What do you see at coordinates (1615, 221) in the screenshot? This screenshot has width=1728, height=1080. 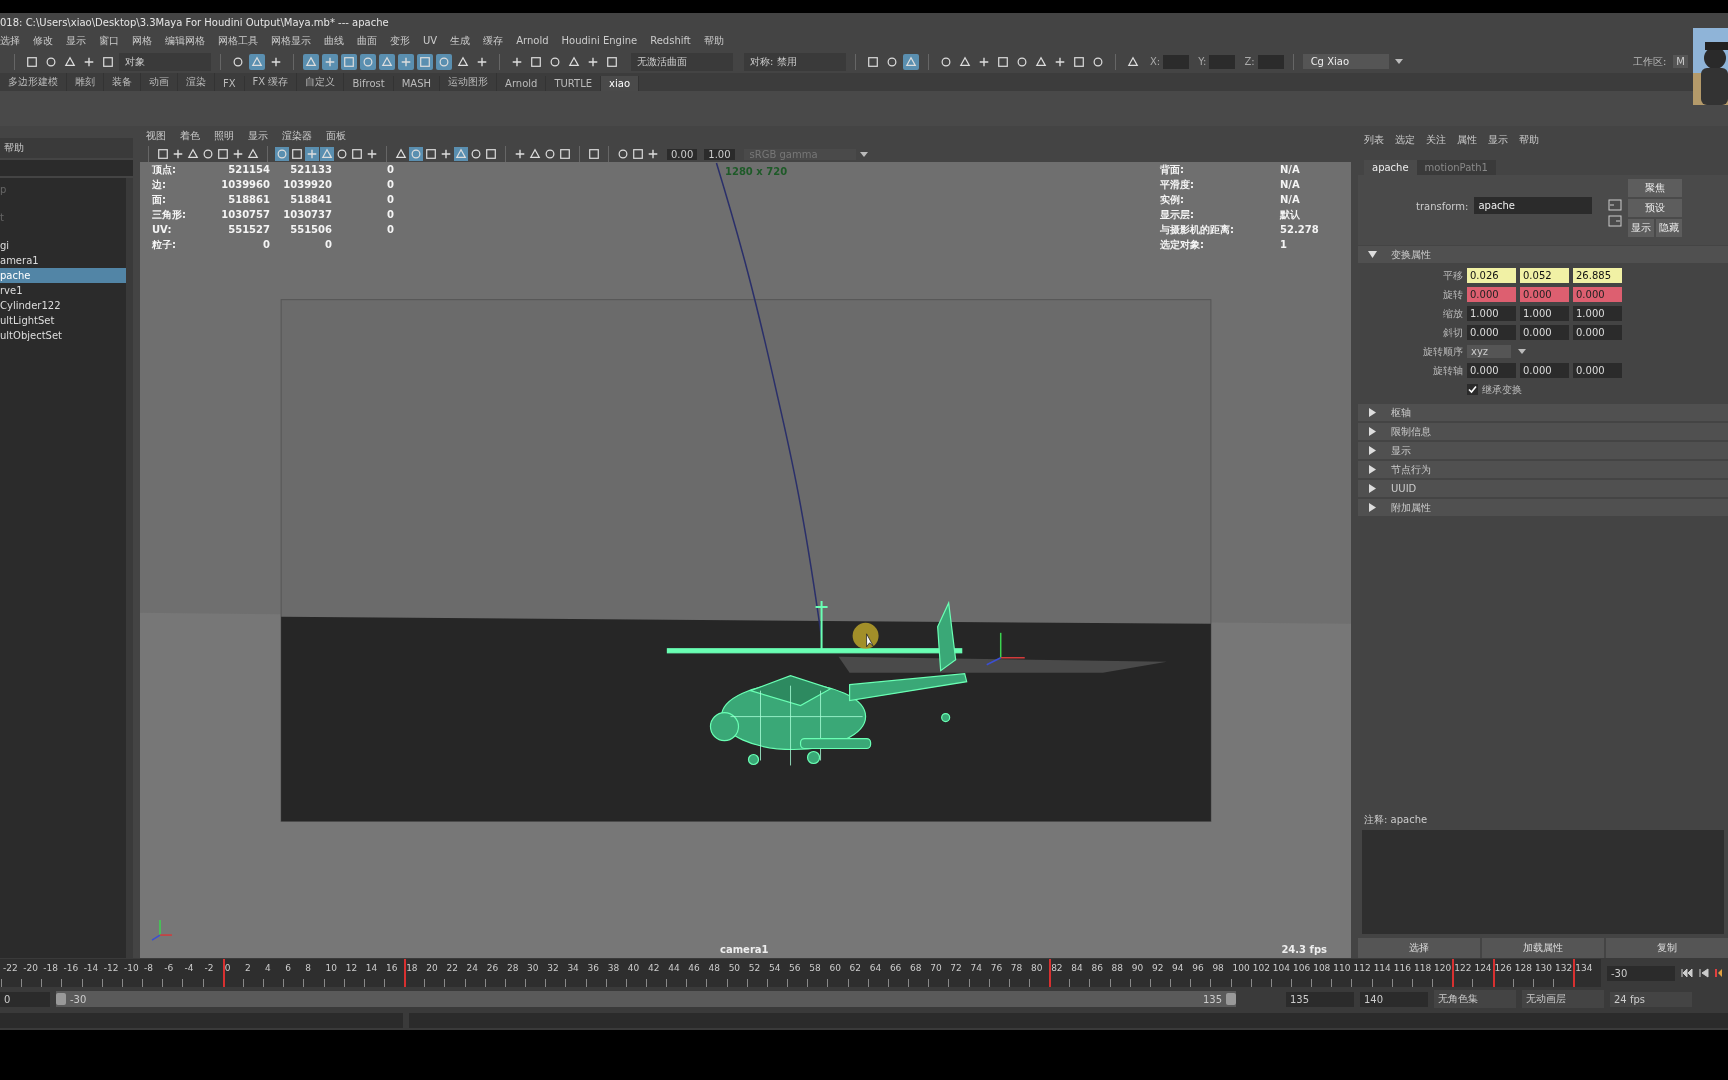 I see `focus-out-icon` at bounding box center [1615, 221].